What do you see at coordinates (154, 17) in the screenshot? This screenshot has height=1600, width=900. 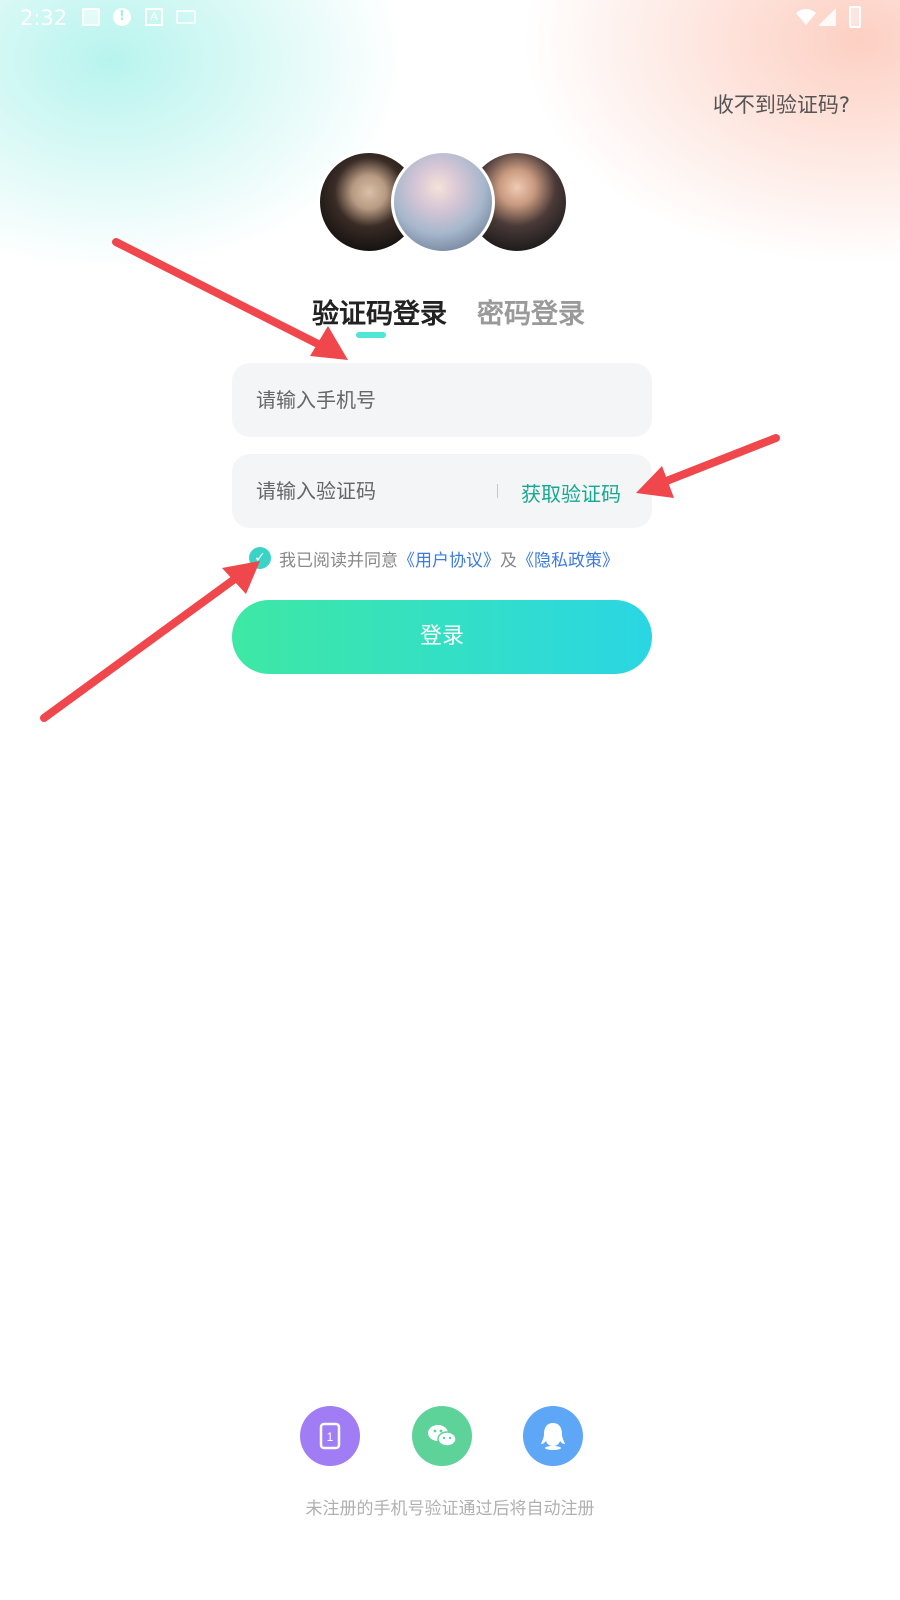 I see `app-notification-icon: A` at bounding box center [154, 17].